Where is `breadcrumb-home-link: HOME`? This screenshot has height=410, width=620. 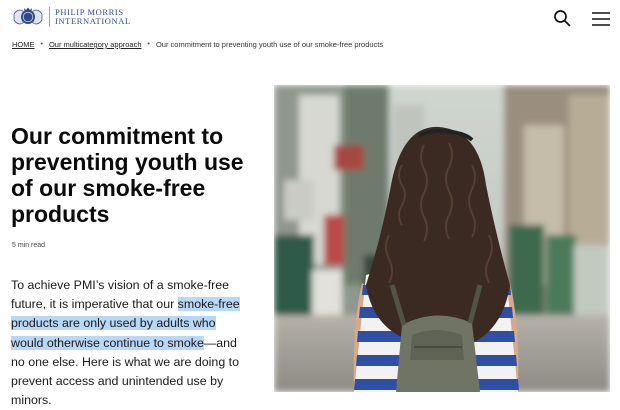 breadcrumb-home-link: HOME is located at coordinates (23, 44).